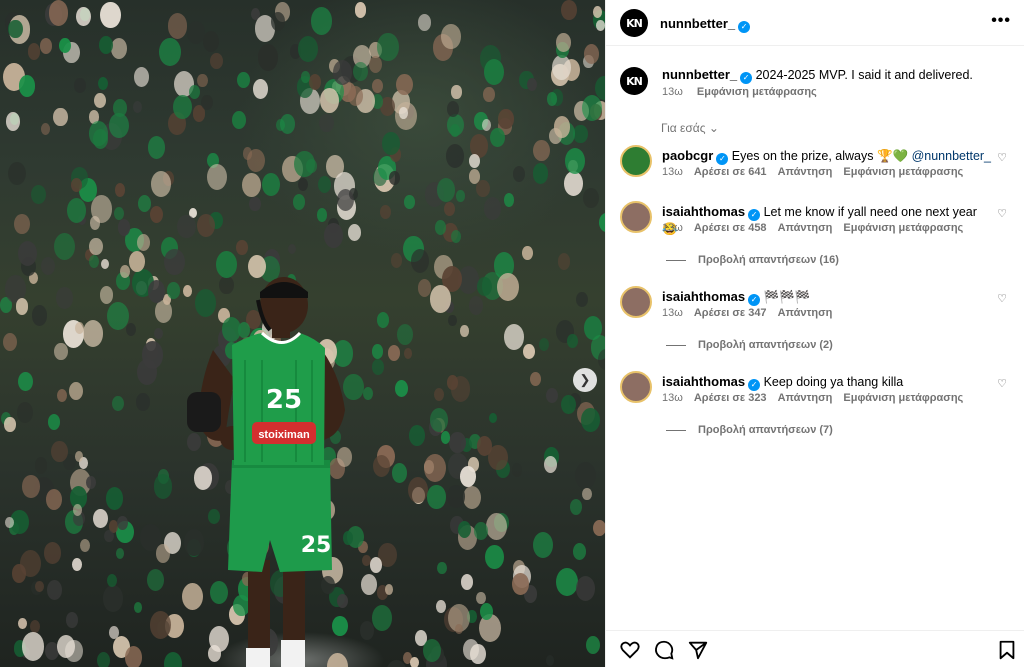  I want to click on chevron-down-icon: ⌄, so click(713, 128).